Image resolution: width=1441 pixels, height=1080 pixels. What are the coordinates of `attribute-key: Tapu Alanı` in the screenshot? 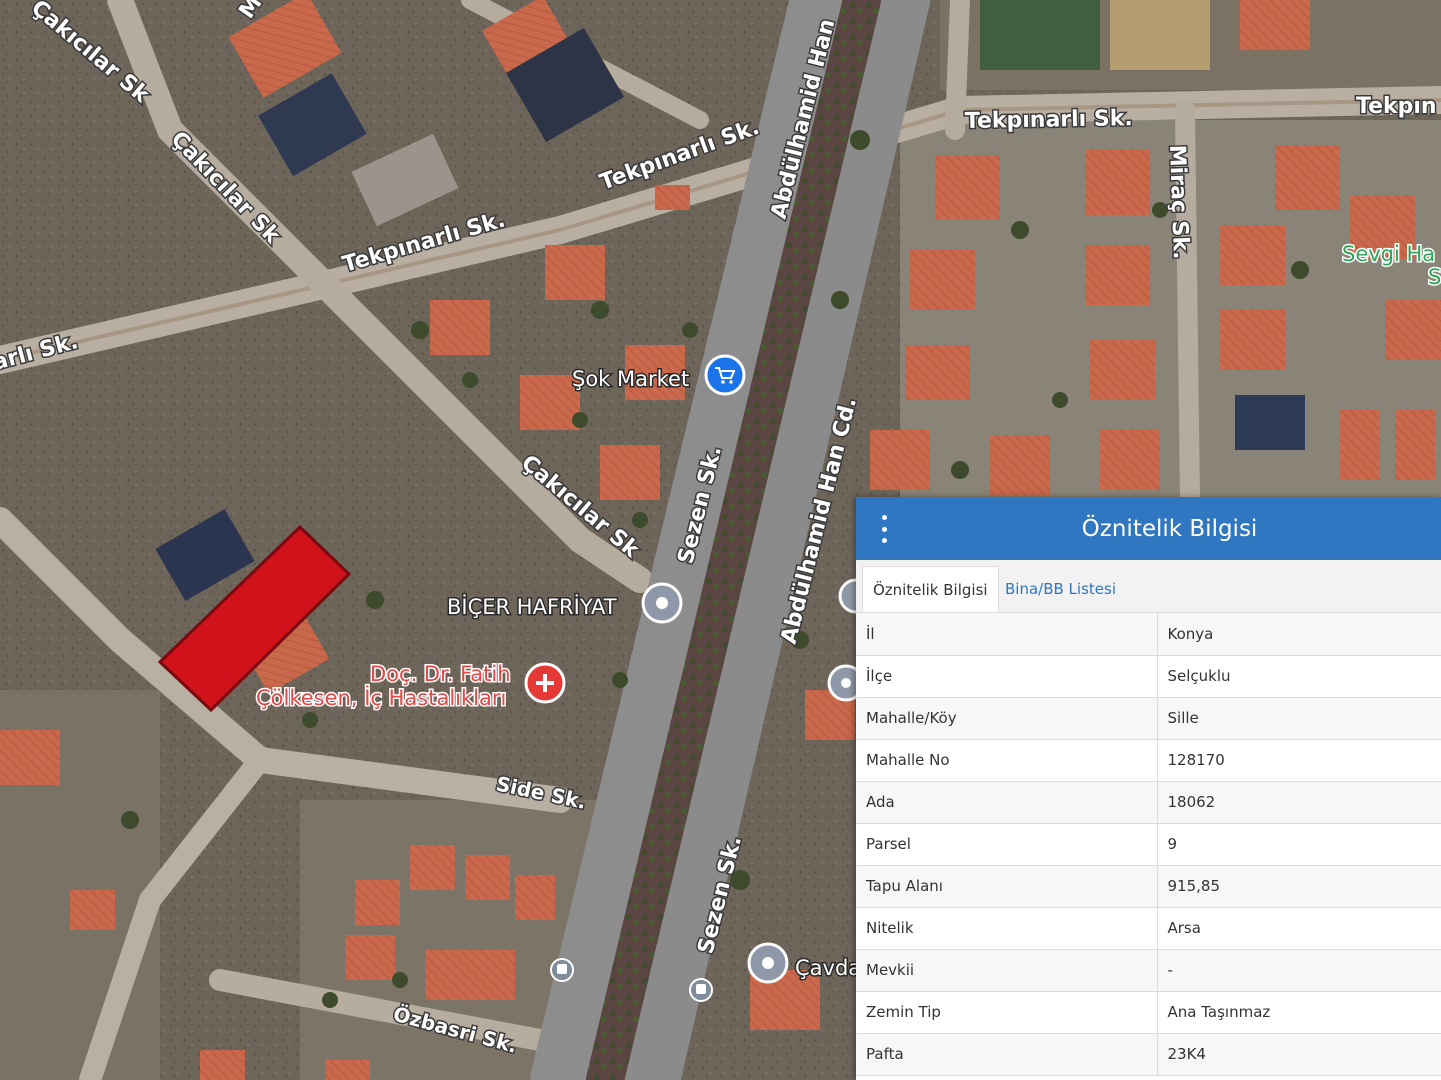 It's located at (1007, 886).